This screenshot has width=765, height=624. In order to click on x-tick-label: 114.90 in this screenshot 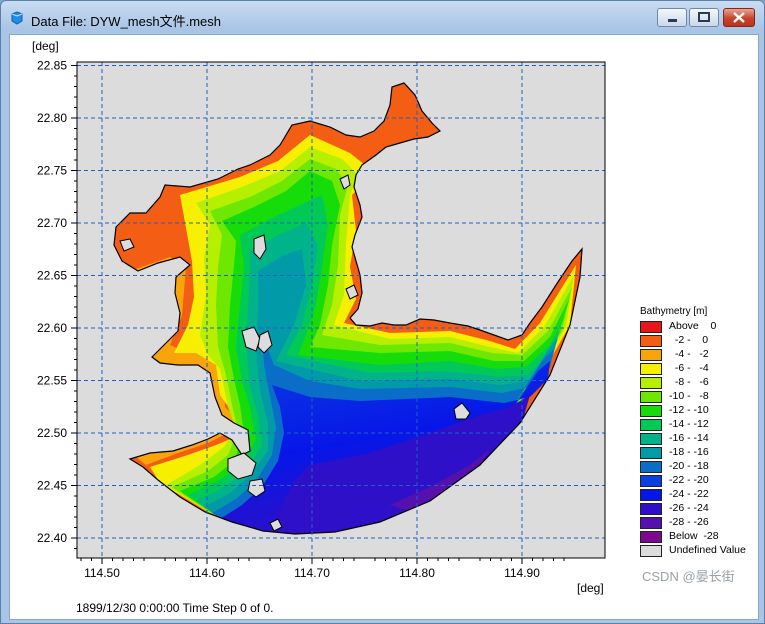, I will do `click(522, 573)`.